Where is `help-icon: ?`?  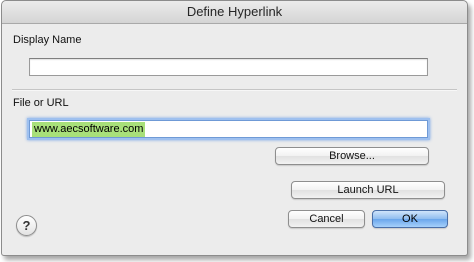
help-icon: ? is located at coordinates (26, 225).